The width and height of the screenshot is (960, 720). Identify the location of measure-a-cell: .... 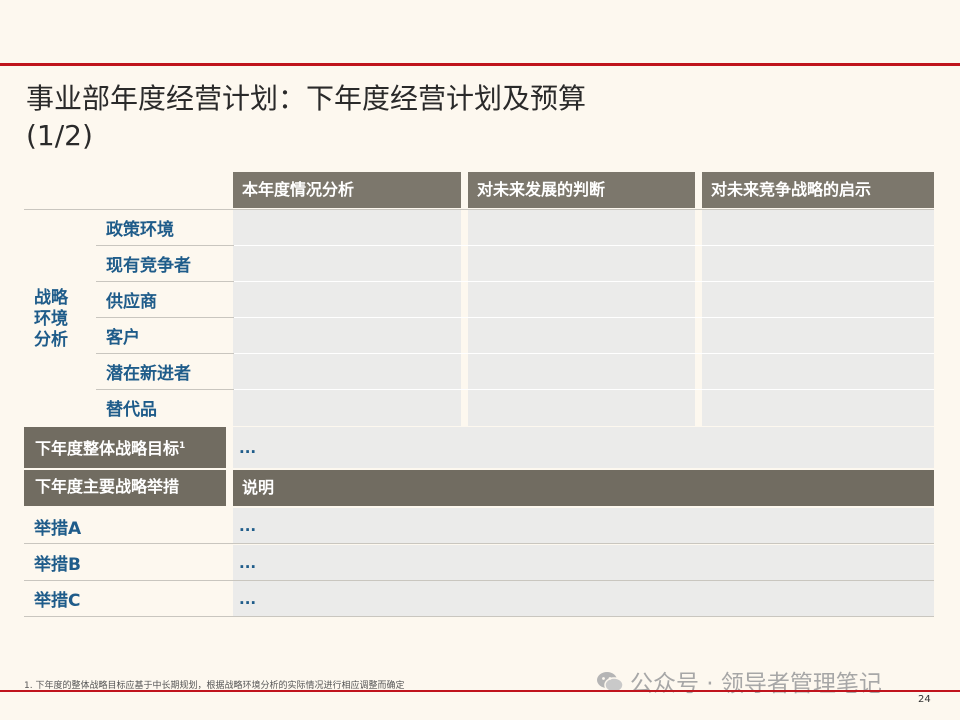
(583, 525).